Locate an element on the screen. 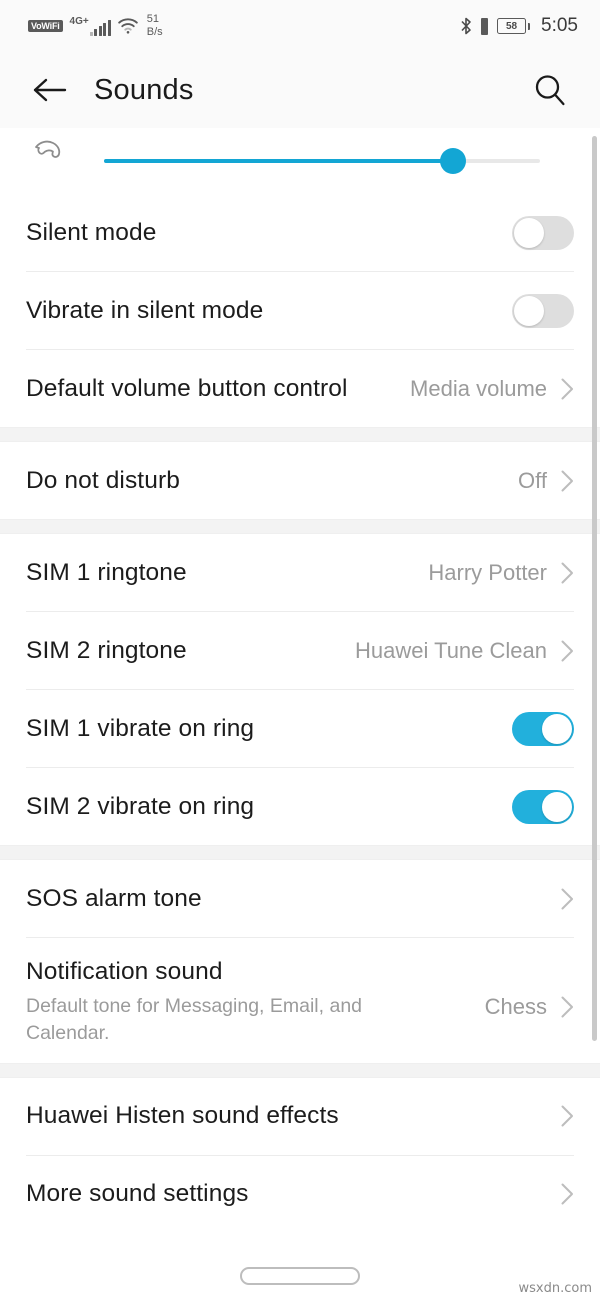 The width and height of the screenshot is (600, 1300). row-label: Huawei Histen sound effects is located at coordinates (182, 1116).